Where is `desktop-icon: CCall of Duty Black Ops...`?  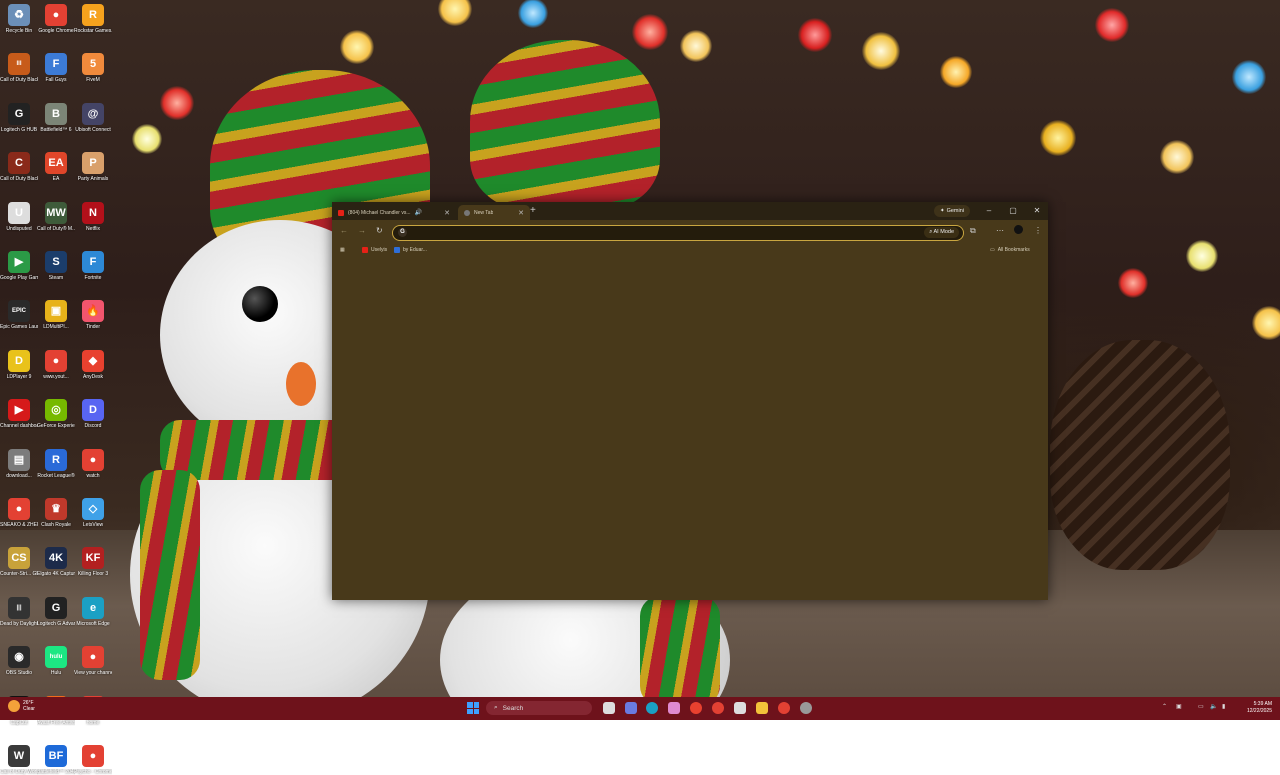
desktop-icon: CCall of Duty Black Ops... is located at coordinates (19, 167).